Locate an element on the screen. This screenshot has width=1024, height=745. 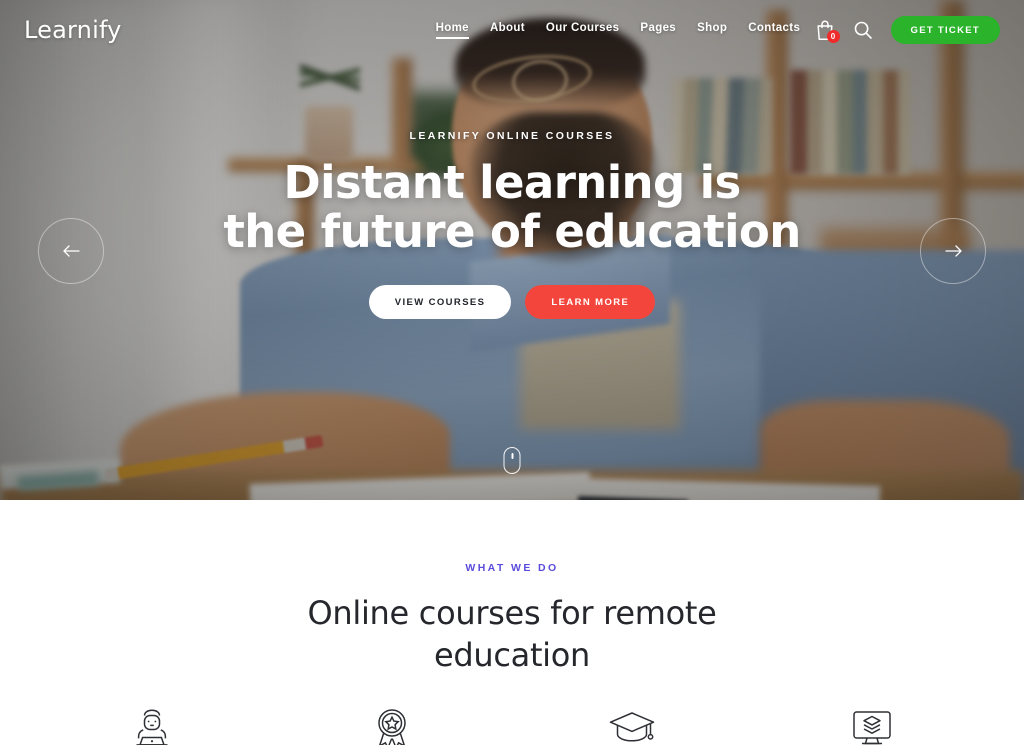
monitor-layers-icon is located at coordinates (872, 724).